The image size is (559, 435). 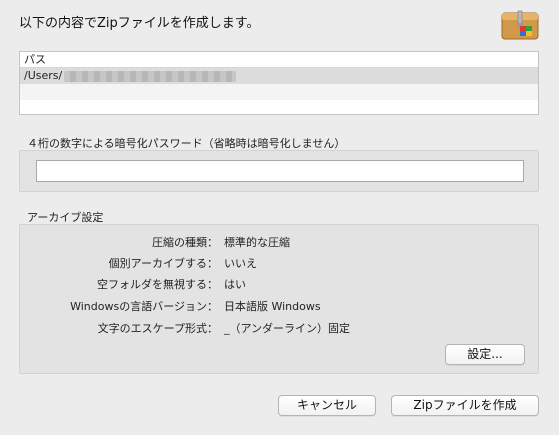 What do you see at coordinates (279, 264) in the screenshot?
I see `setting-row-individual: 個別アーカイブする： いいえ` at bounding box center [279, 264].